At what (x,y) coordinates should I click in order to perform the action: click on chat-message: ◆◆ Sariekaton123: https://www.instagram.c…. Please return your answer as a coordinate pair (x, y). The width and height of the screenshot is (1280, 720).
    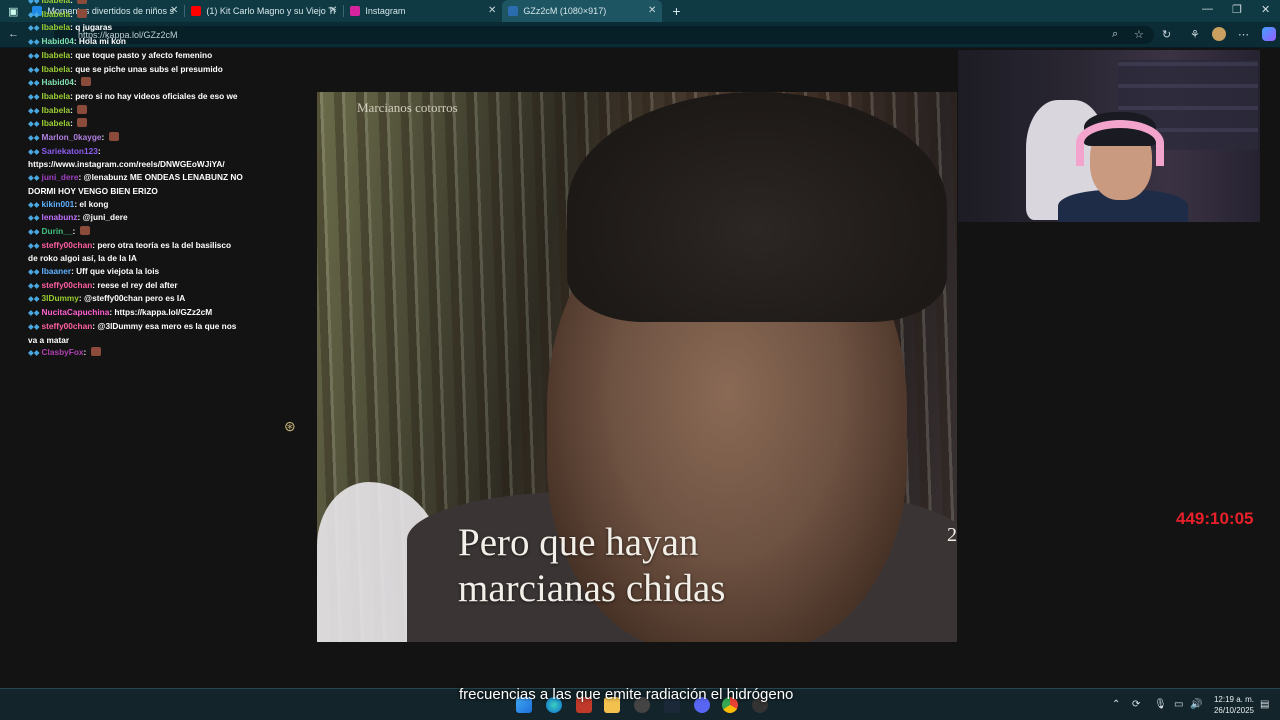
    Looking at the image, I should click on (126, 157).